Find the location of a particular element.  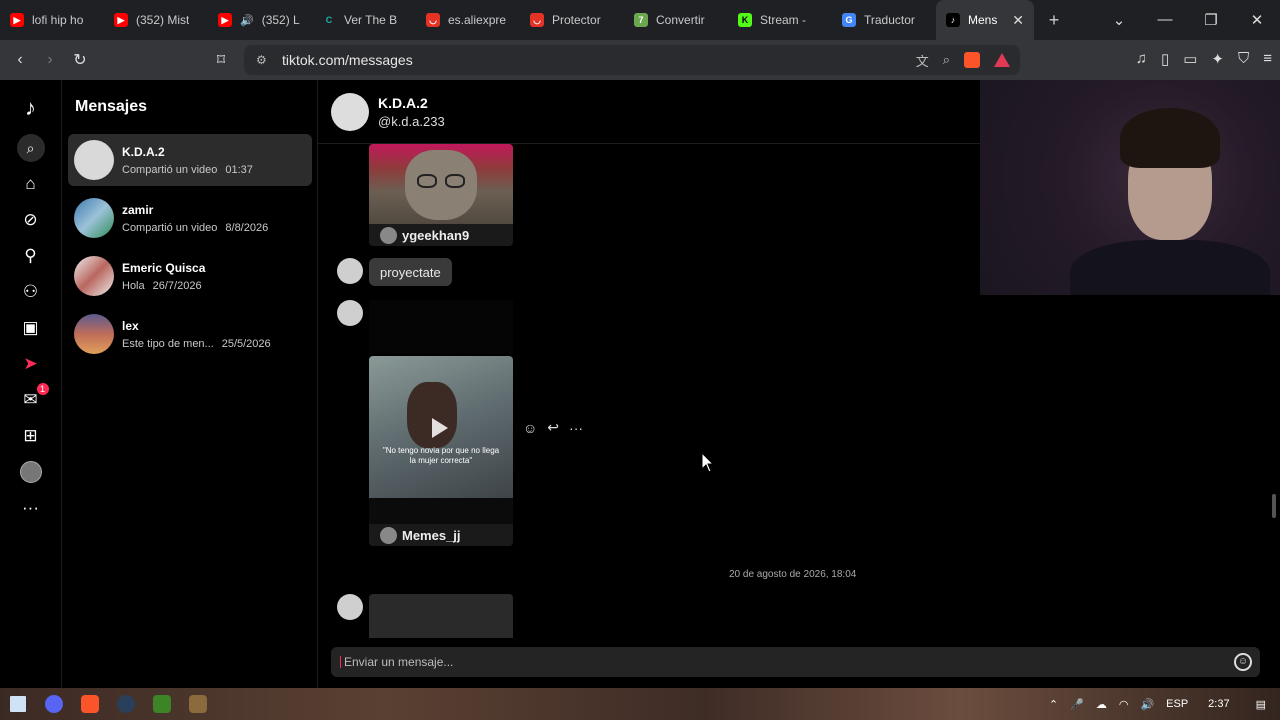

messages-icon: ➤ is located at coordinates (31, 364).